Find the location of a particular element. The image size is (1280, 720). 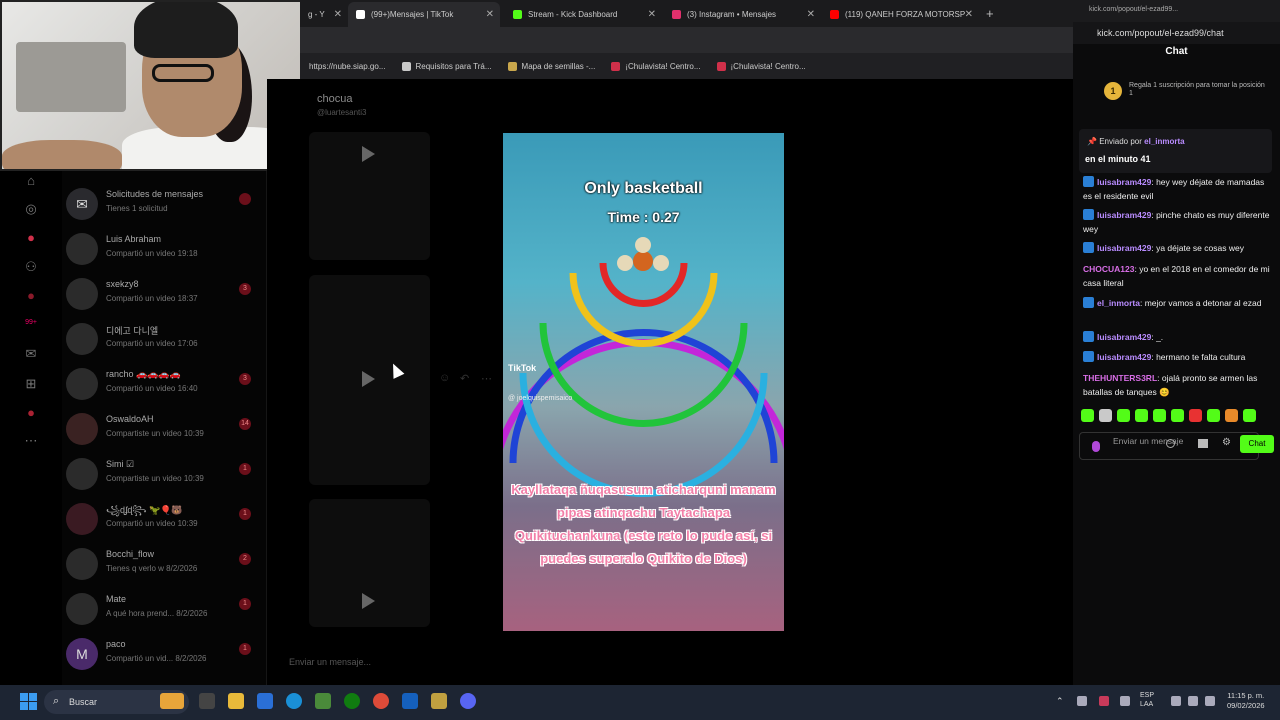

edge-icon is located at coordinates (294, 701).